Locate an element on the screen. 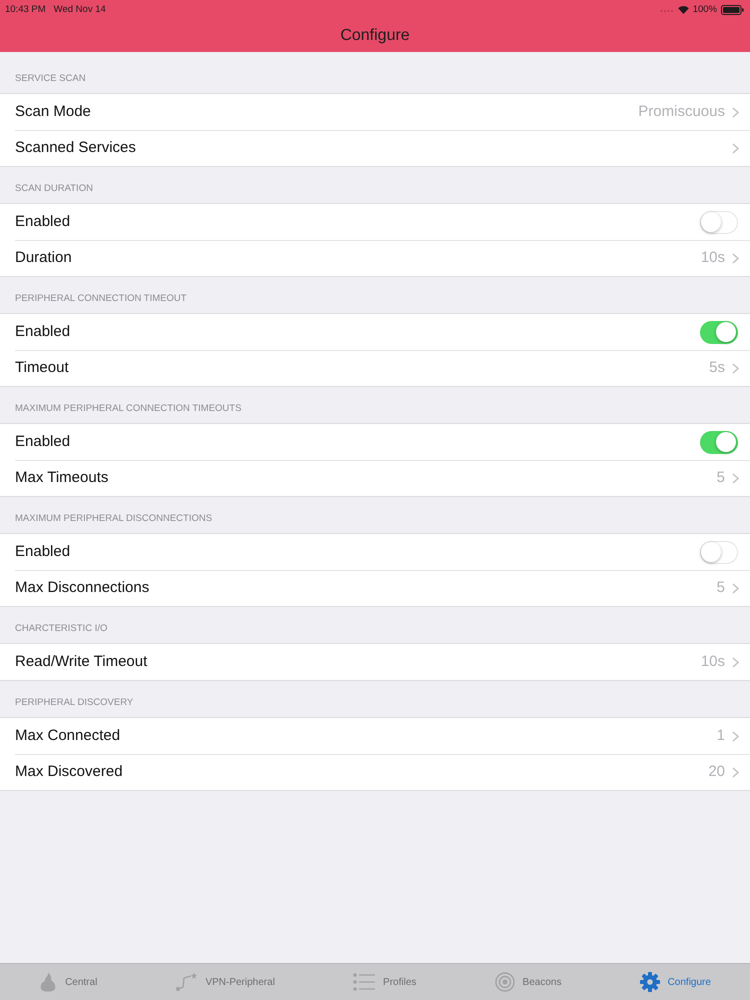 Image resolution: width=750 pixels, height=1000 pixels. settings-row: Timeout 5s is located at coordinates (375, 368).